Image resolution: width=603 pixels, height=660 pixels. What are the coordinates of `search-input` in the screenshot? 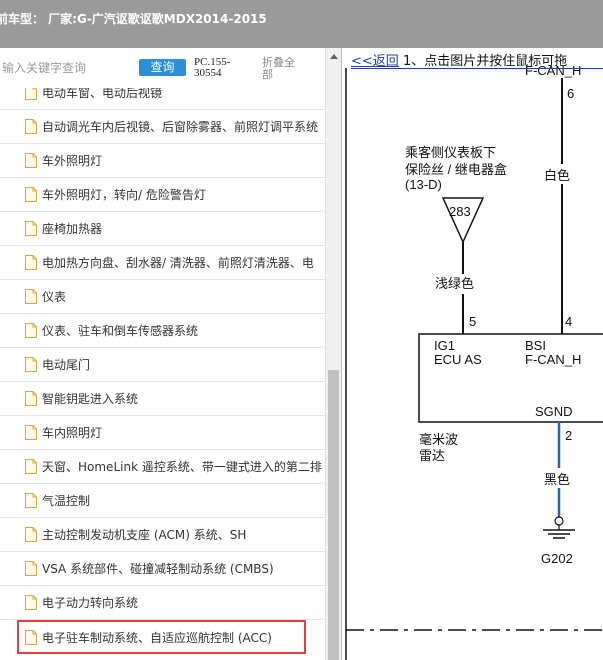 It's located at (65, 68).